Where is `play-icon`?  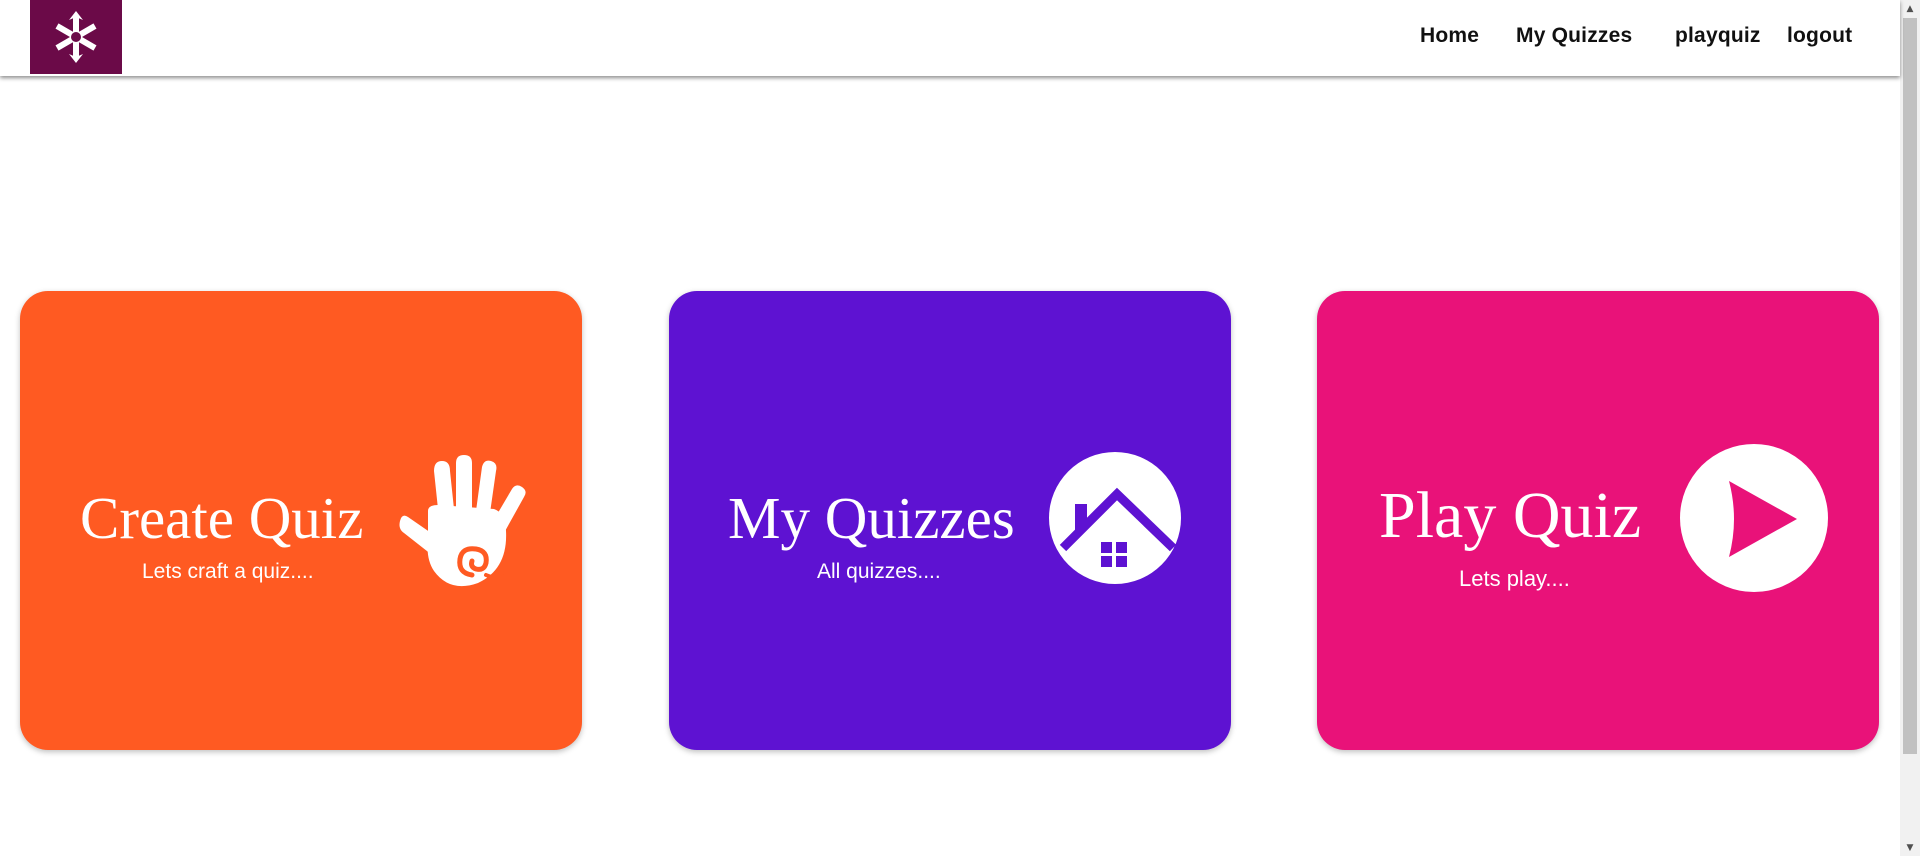 play-icon is located at coordinates (1754, 518).